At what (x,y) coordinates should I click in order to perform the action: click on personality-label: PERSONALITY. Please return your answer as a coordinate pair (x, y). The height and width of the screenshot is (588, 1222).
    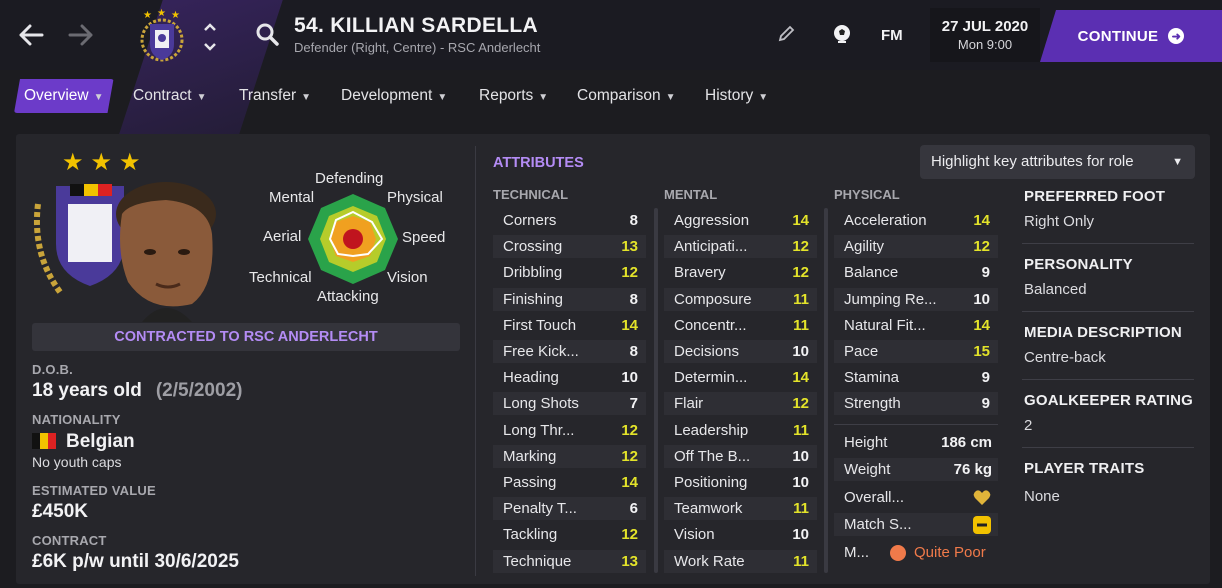
    Looking at the image, I should click on (1078, 264).